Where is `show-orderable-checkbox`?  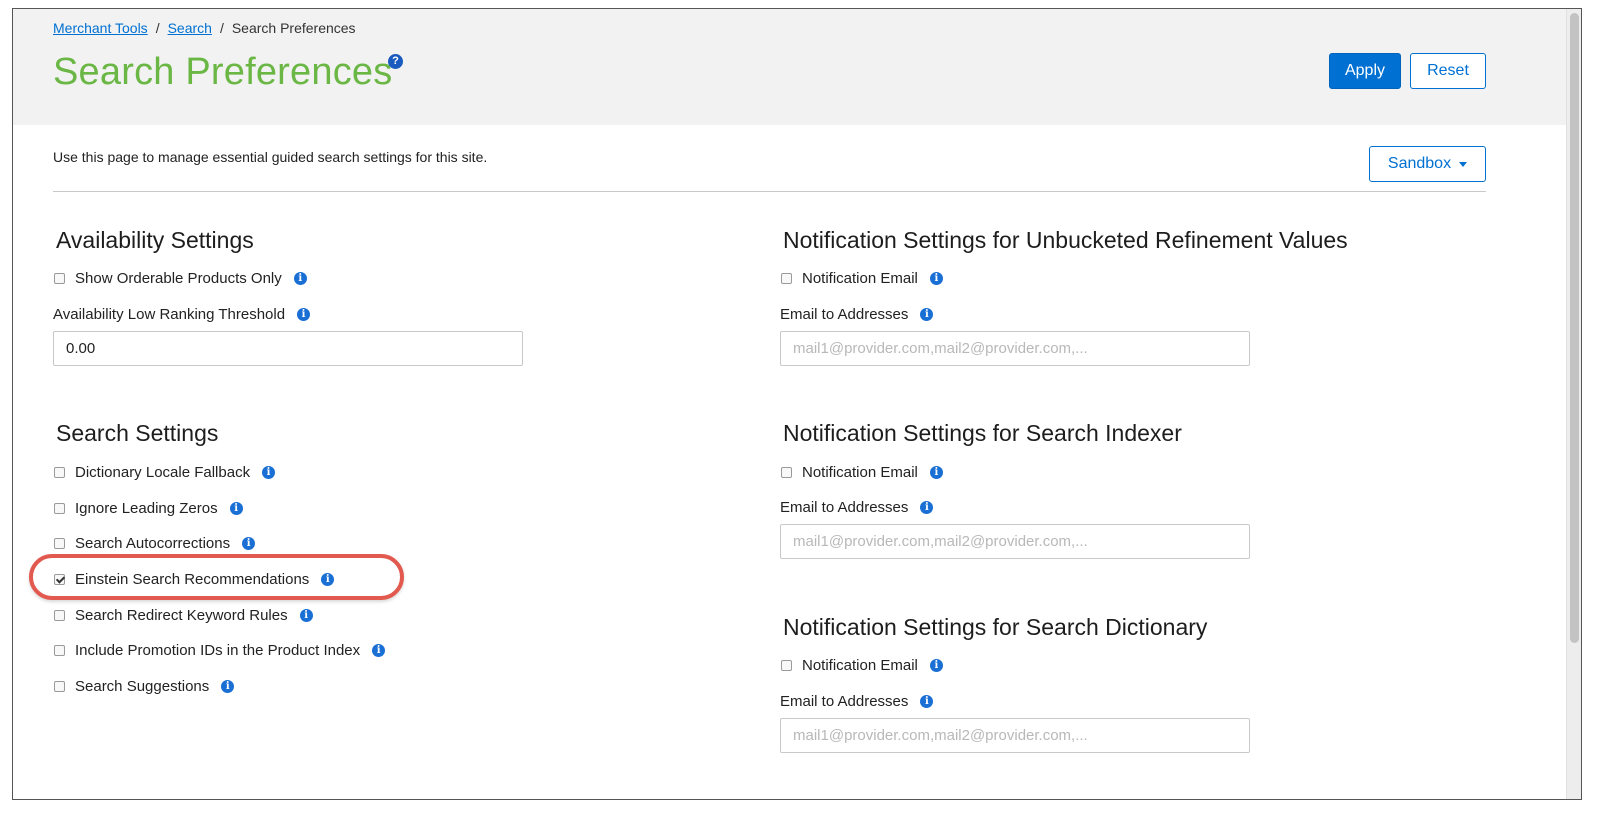
show-orderable-checkbox is located at coordinates (59, 278).